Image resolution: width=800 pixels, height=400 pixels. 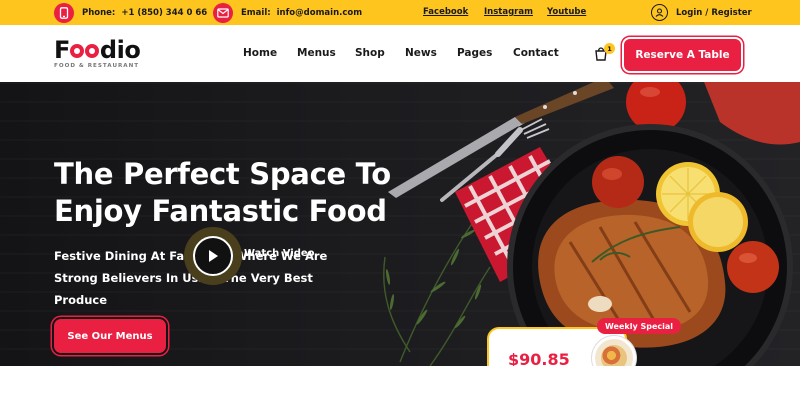 What do you see at coordinates (536, 53) in the screenshot?
I see `nav-item-contact: Contact` at bounding box center [536, 53].